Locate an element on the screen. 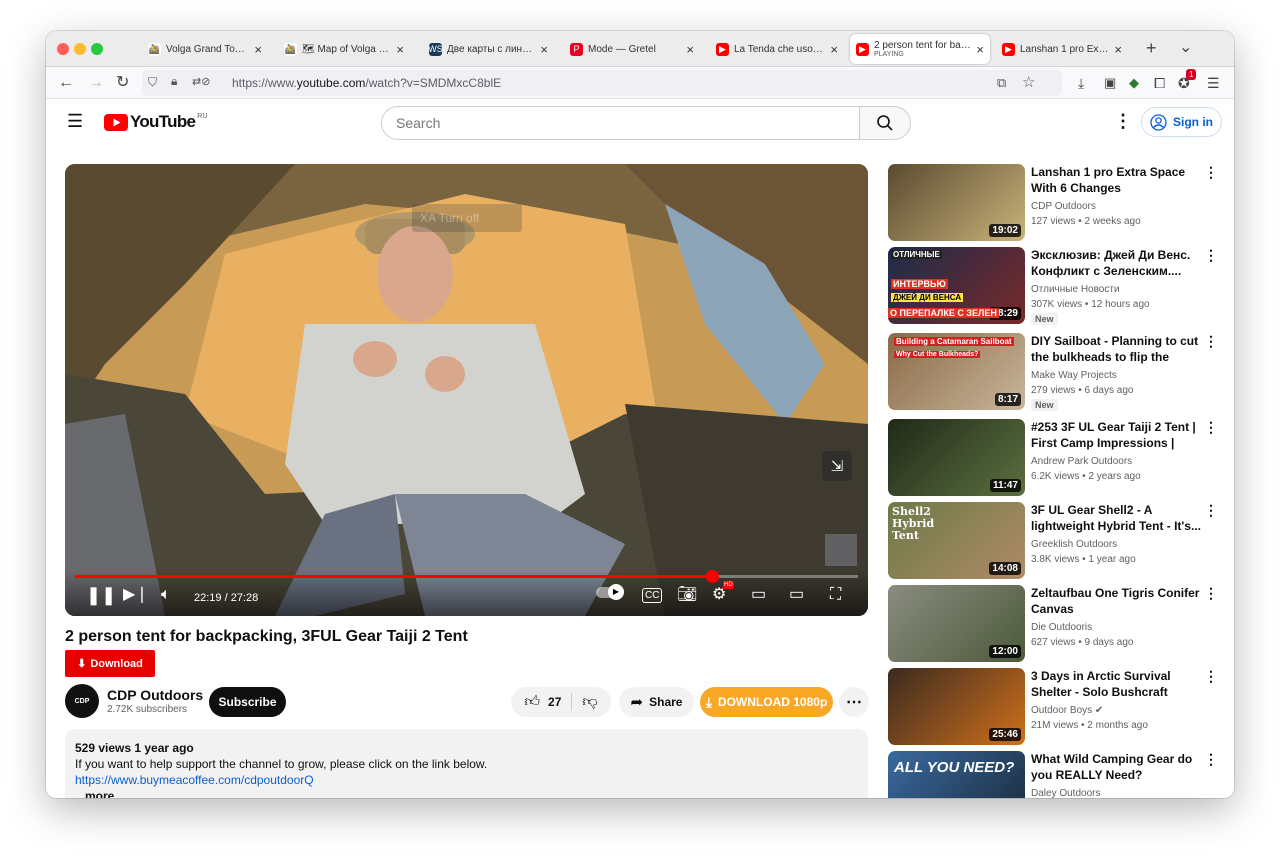  video-thumbnail: 11:47 is located at coordinates (956, 457).